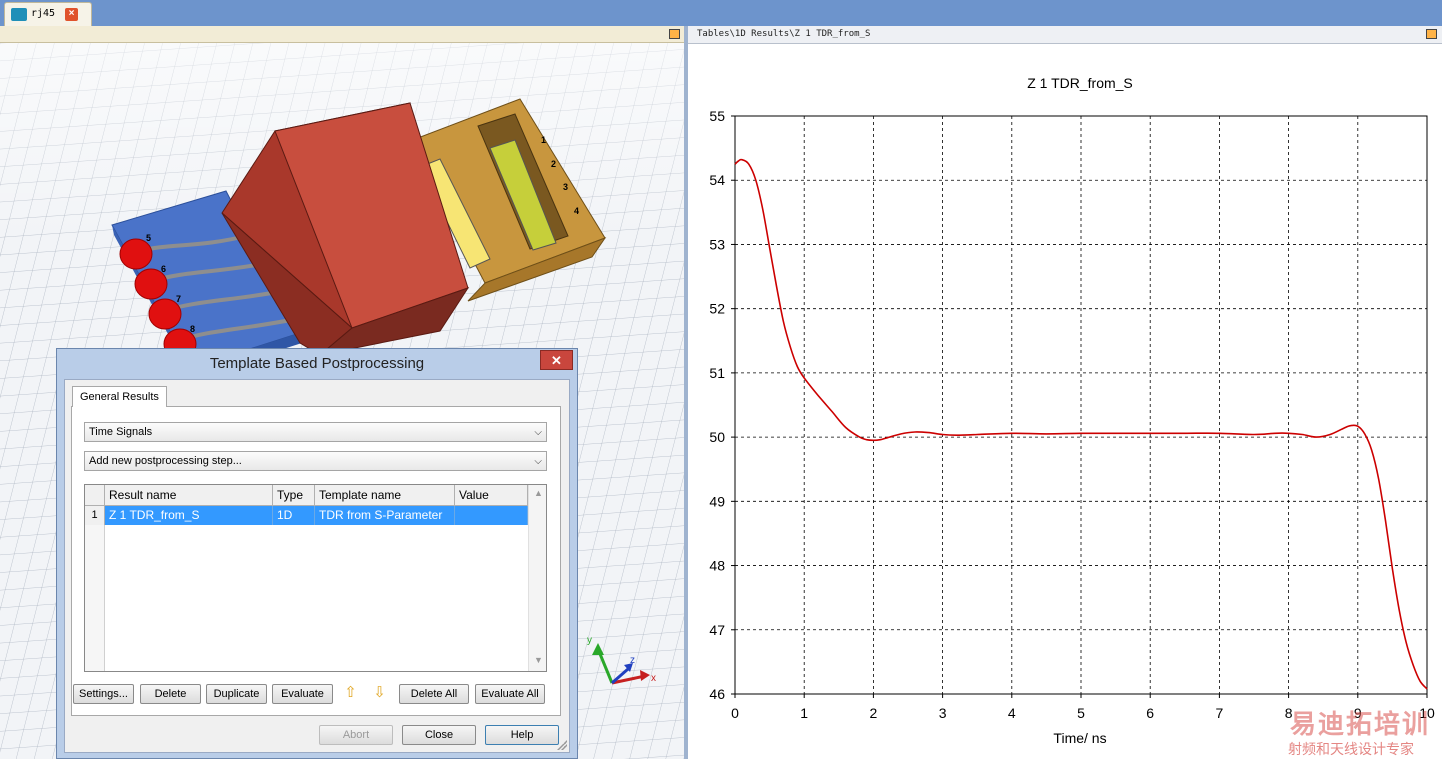  I want to click on delete-button: Delete, so click(170, 694).